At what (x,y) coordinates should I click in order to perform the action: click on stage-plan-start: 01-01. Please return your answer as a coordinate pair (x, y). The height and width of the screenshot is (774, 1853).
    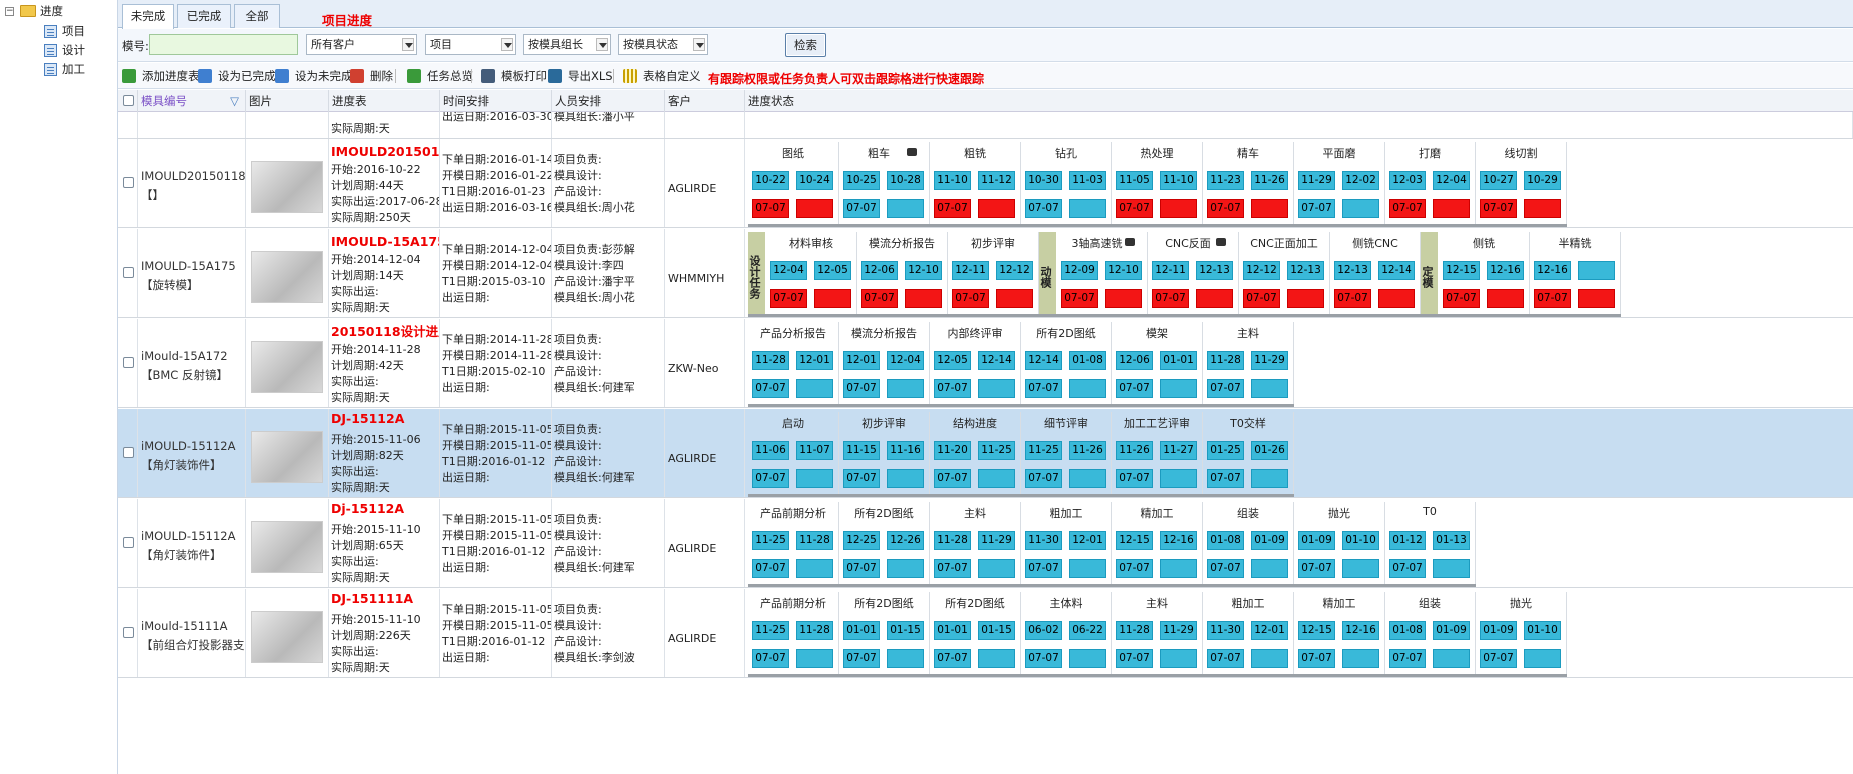
    Looking at the image, I should click on (952, 630).